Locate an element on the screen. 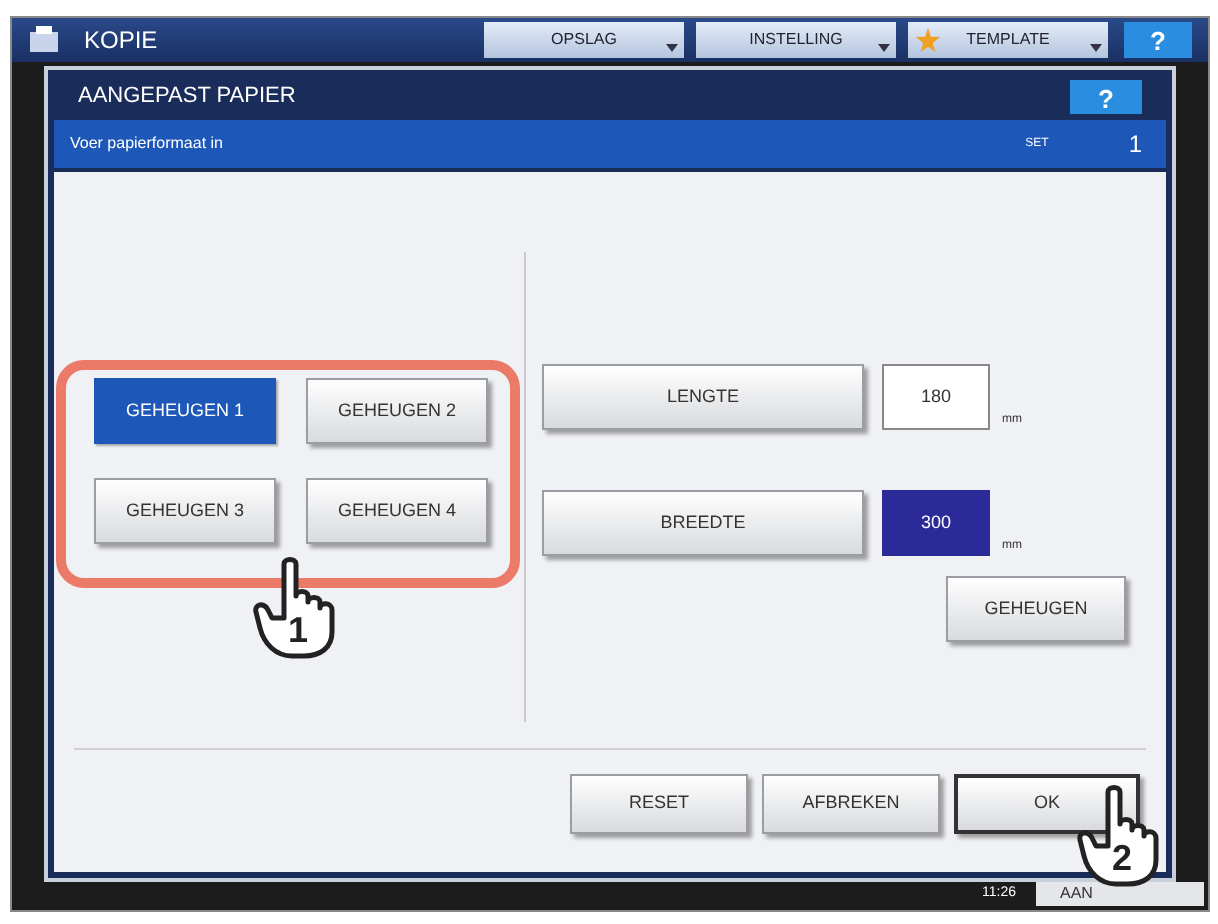 This screenshot has width=1218, height=924. instruction-text: Voer papierformaat in is located at coordinates (146, 144).